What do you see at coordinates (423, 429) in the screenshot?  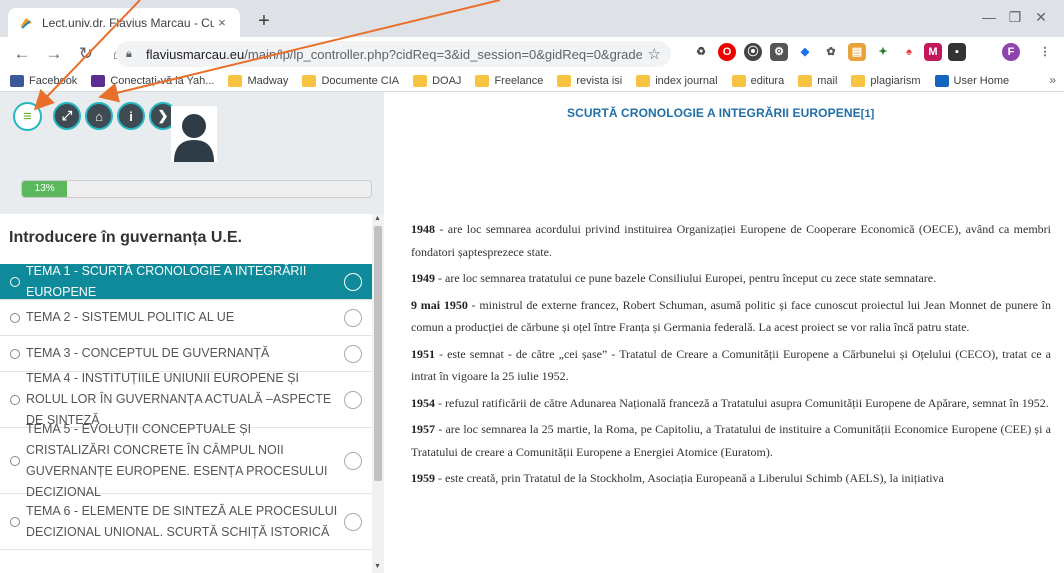 I see `entry-year: 1957` at bounding box center [423, 429].